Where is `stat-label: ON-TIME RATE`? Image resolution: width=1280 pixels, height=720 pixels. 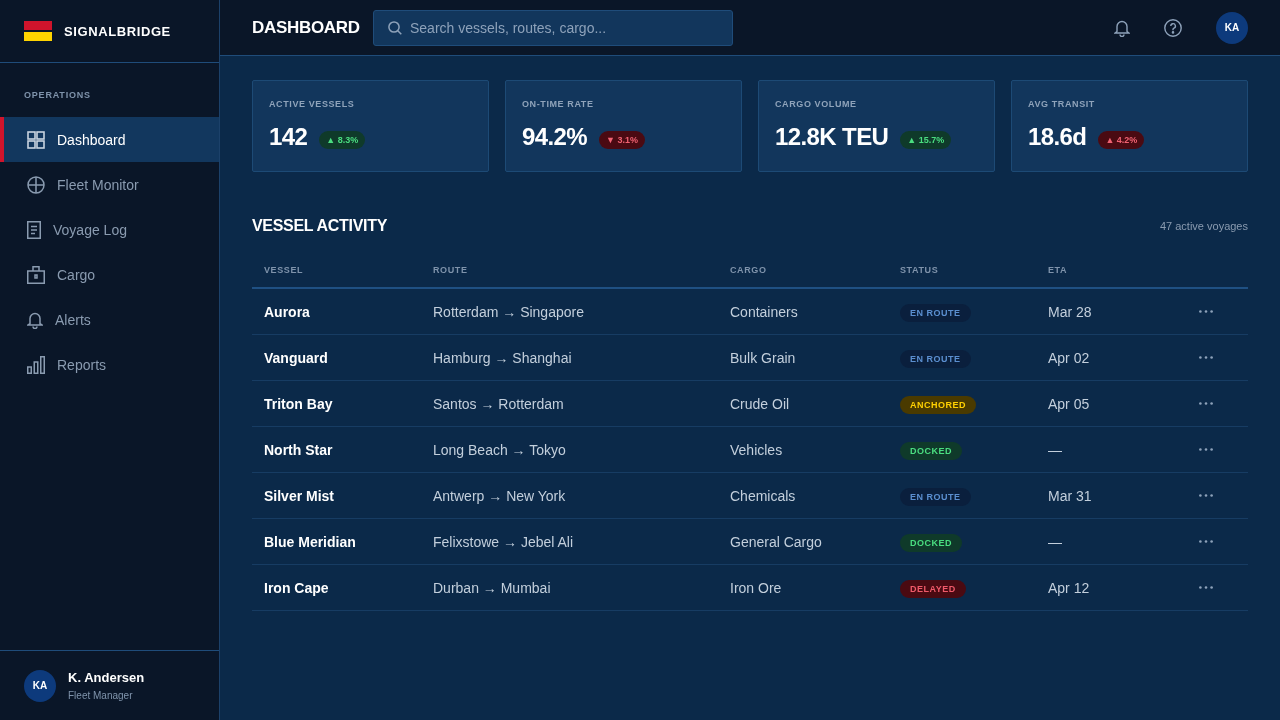
stat-label: ON-TIME RATE is located at coordinates (558, 104).